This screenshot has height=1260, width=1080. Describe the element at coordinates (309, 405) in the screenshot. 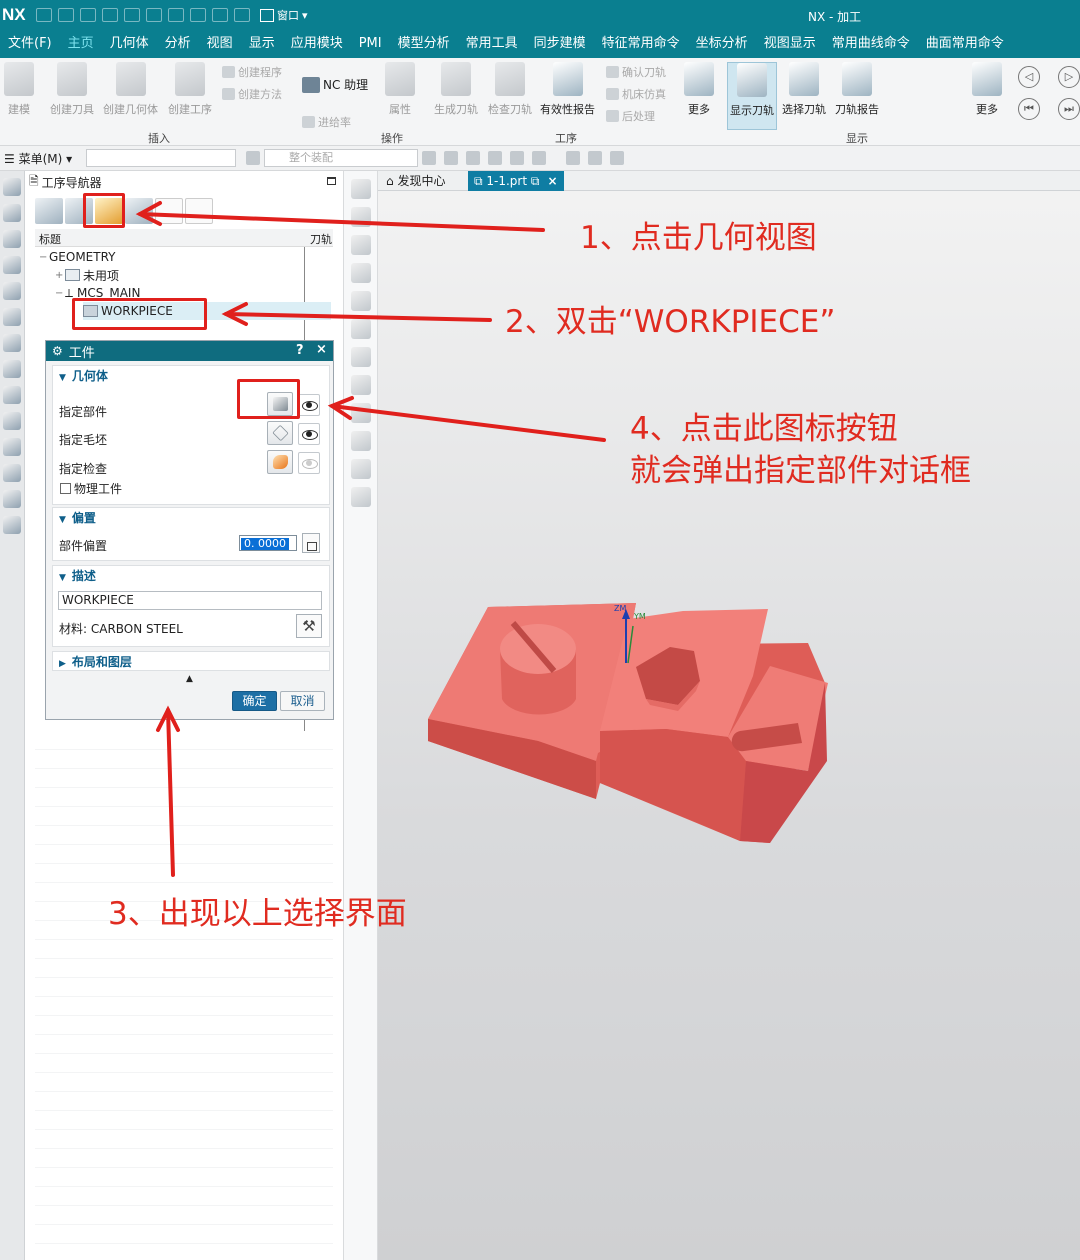

I see `show-part-eye-icon` at that location.